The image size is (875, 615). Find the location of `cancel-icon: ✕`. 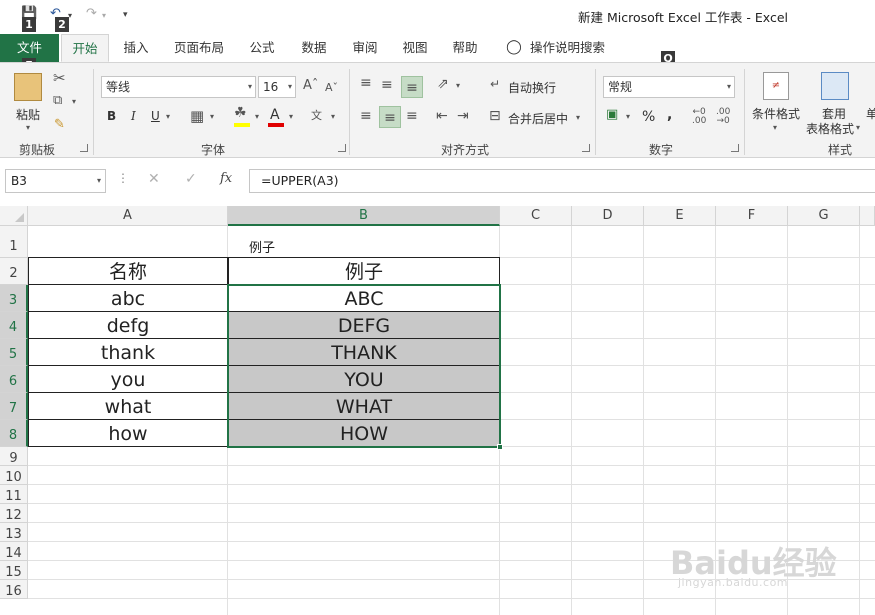

cancel-icon: ✕ is located at coordinates (154, 179).